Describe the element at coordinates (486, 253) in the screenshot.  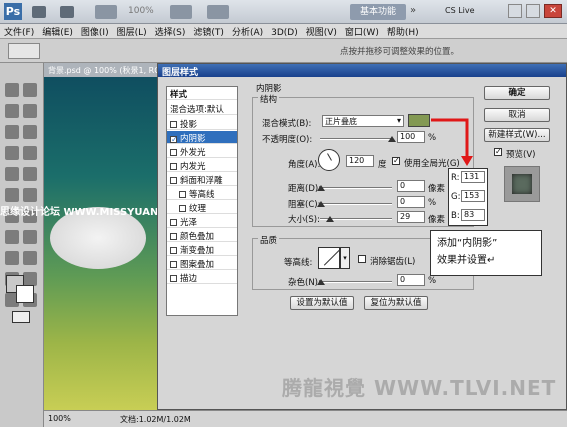
I see `annotation-callout: 添加“内阴影” 效果并设置↵` at that location.